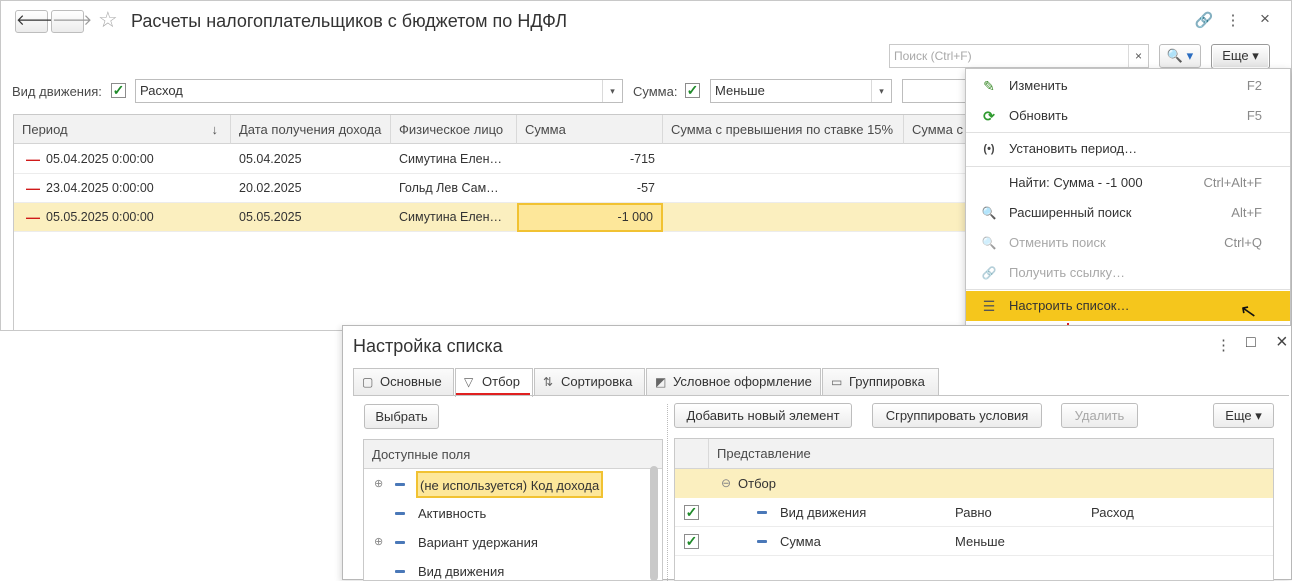  I want to click on search-field: ×, so click(1019, 56).